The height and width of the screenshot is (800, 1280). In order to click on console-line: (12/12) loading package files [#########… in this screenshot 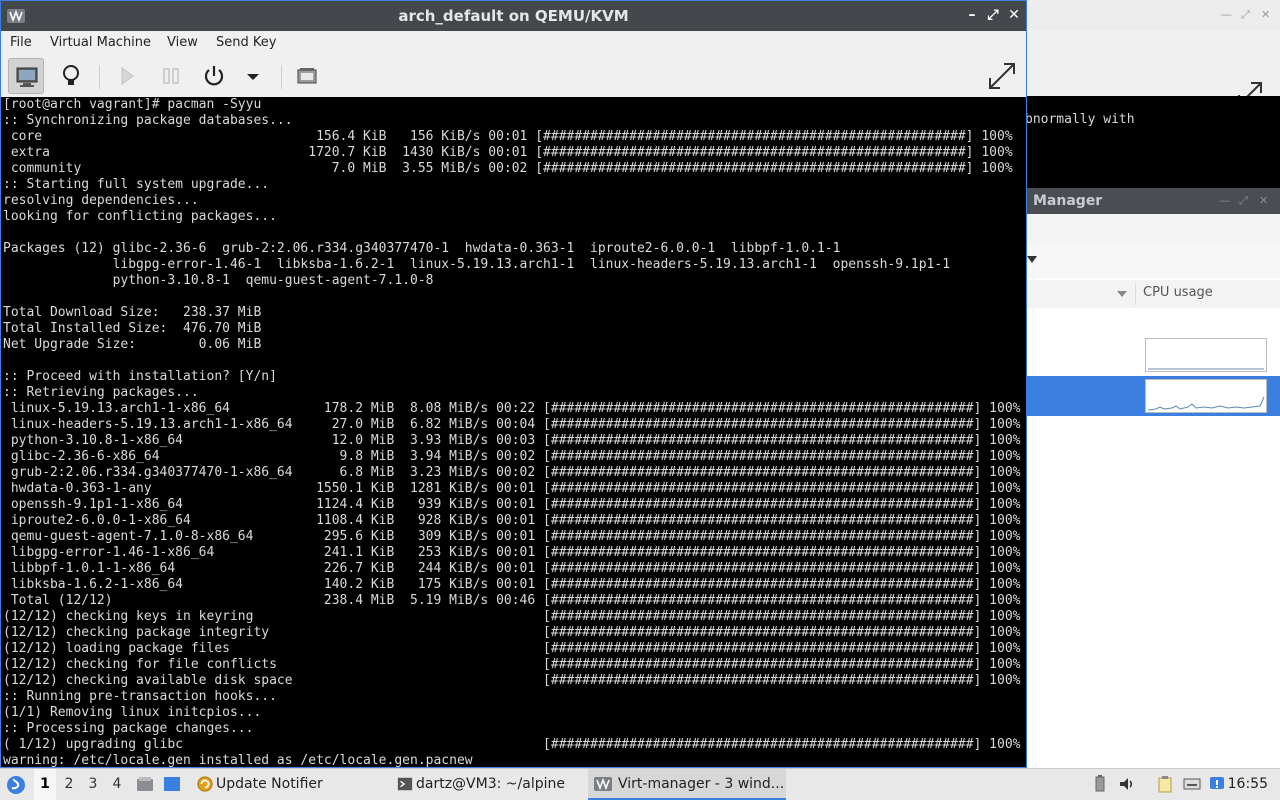, I will do `click(512, 648)`.